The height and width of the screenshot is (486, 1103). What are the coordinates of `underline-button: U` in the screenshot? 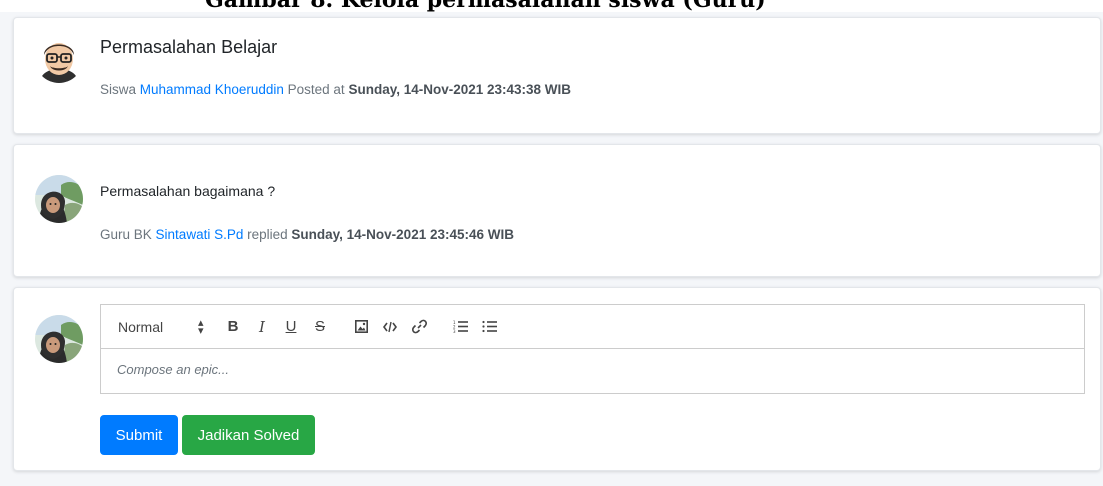 It's located at (291, 327).